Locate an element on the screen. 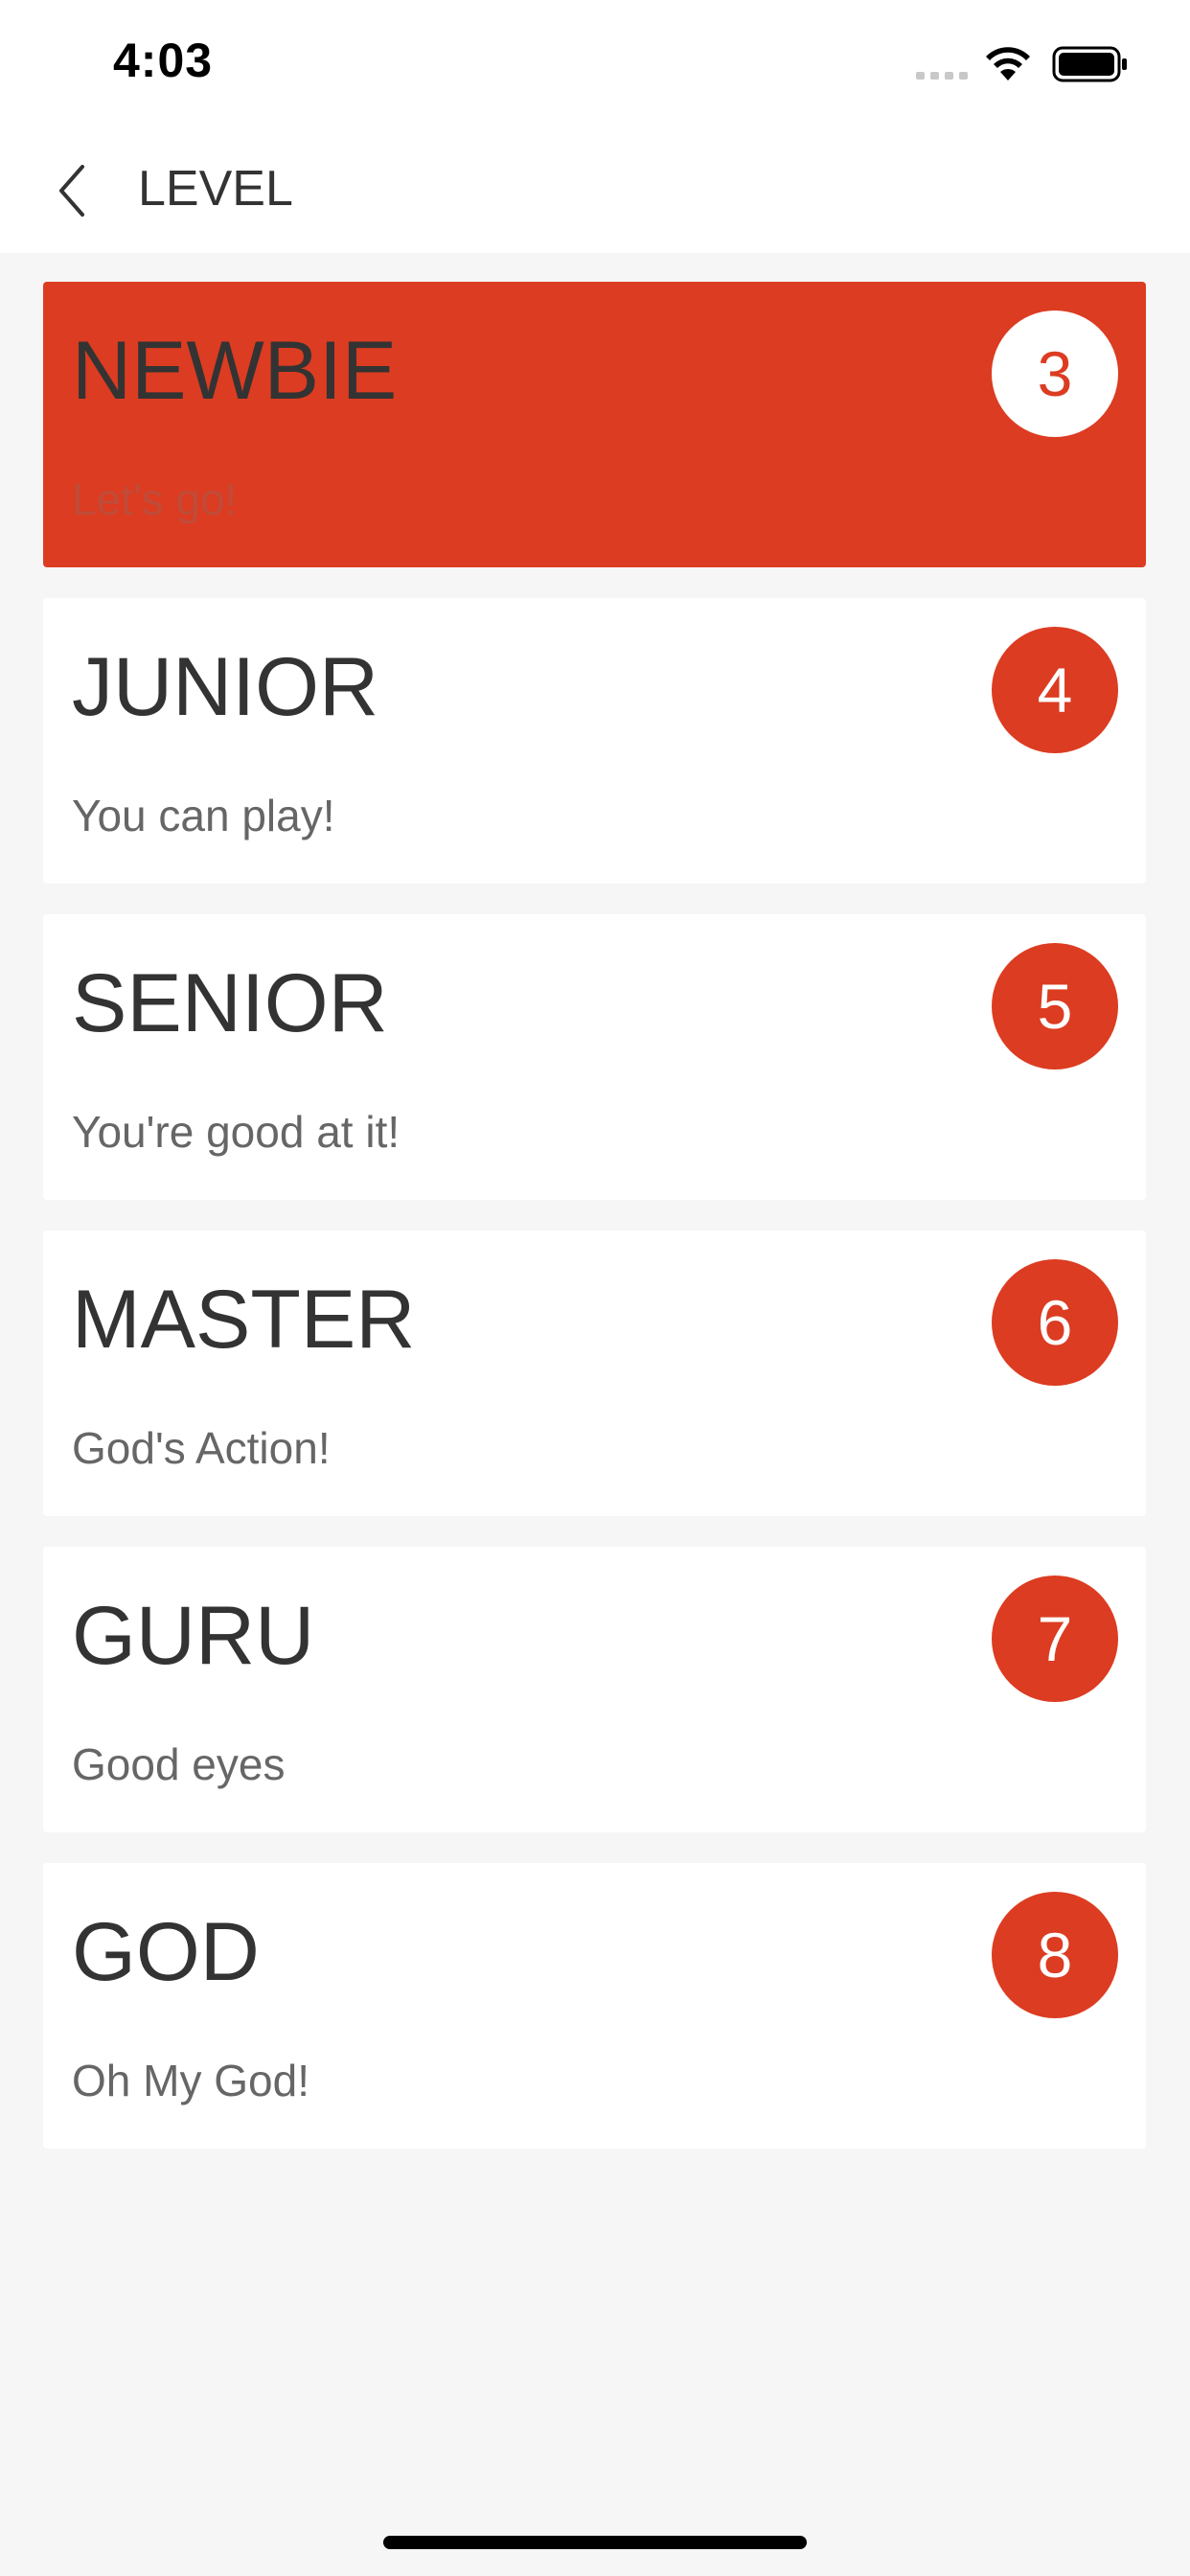  level-badge: 6 is located at coordinates (1055, 1322).